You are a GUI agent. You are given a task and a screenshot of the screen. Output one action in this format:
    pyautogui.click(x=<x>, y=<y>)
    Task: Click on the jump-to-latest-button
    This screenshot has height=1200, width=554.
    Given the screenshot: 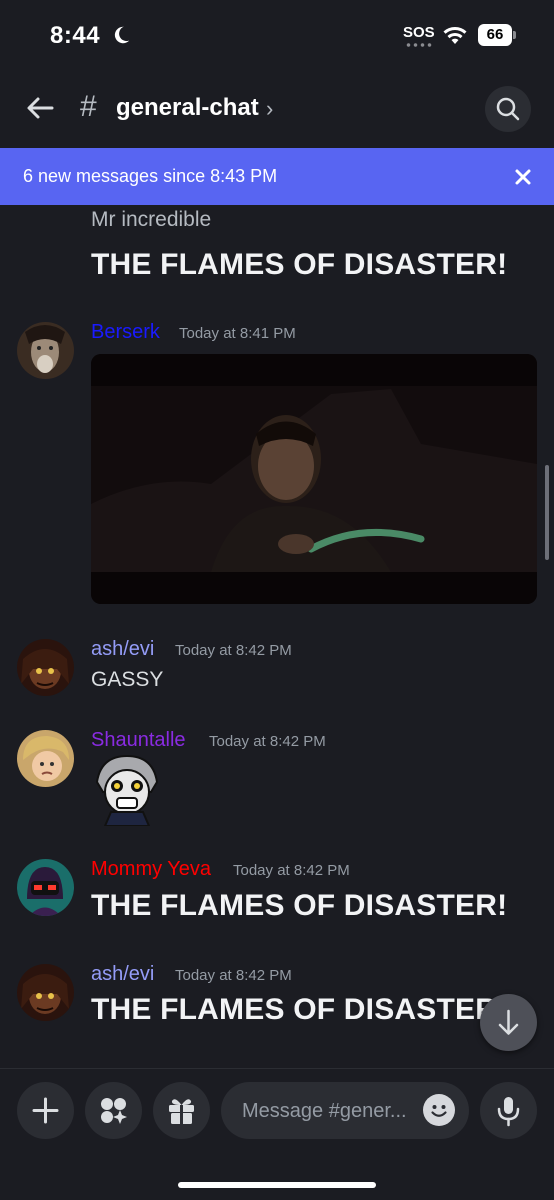 What is the action you would take?
    pyautogui.click(x=508, y=1022)
    